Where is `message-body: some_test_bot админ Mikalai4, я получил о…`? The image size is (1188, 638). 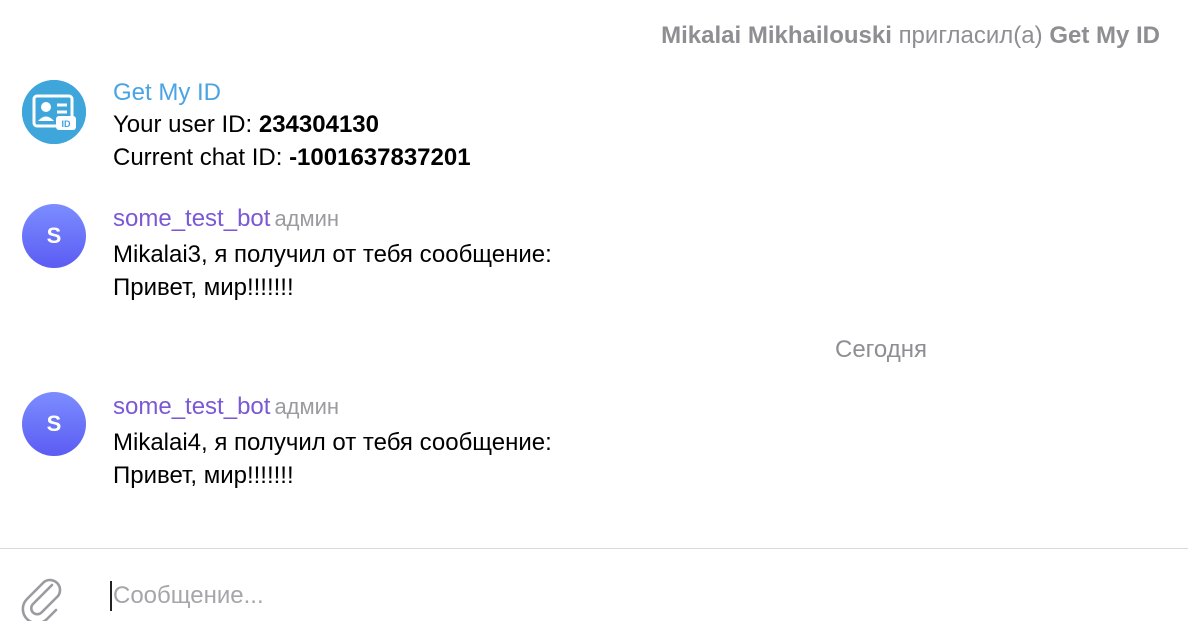 message-body: some_test_bot админ Mikalai4, я получил о… is located at coordinates (332, 442).